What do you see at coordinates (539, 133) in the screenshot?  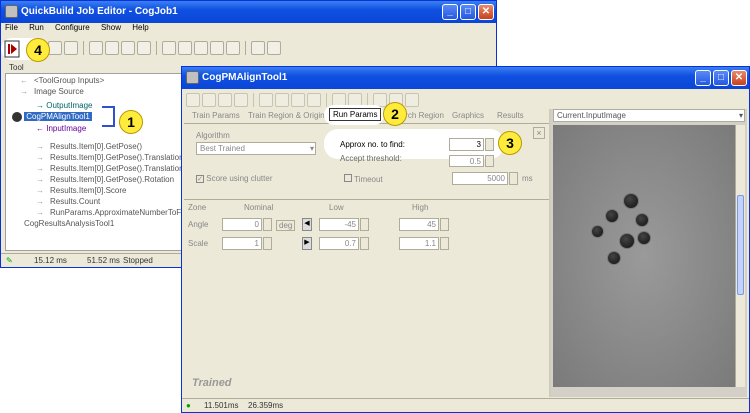 I see `panel-close-button: ×` at bounding box center [539, 133].